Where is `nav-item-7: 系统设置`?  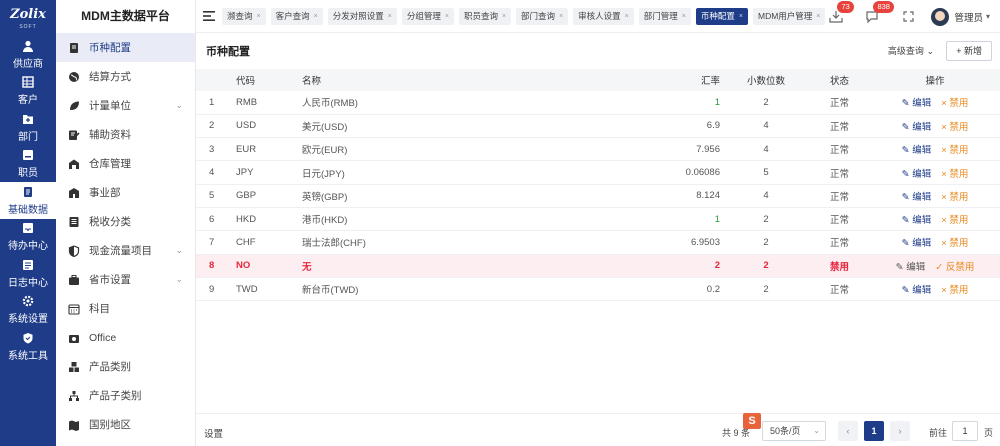
nav-item-7: 系统设置 is located at coordinates (28, 310).